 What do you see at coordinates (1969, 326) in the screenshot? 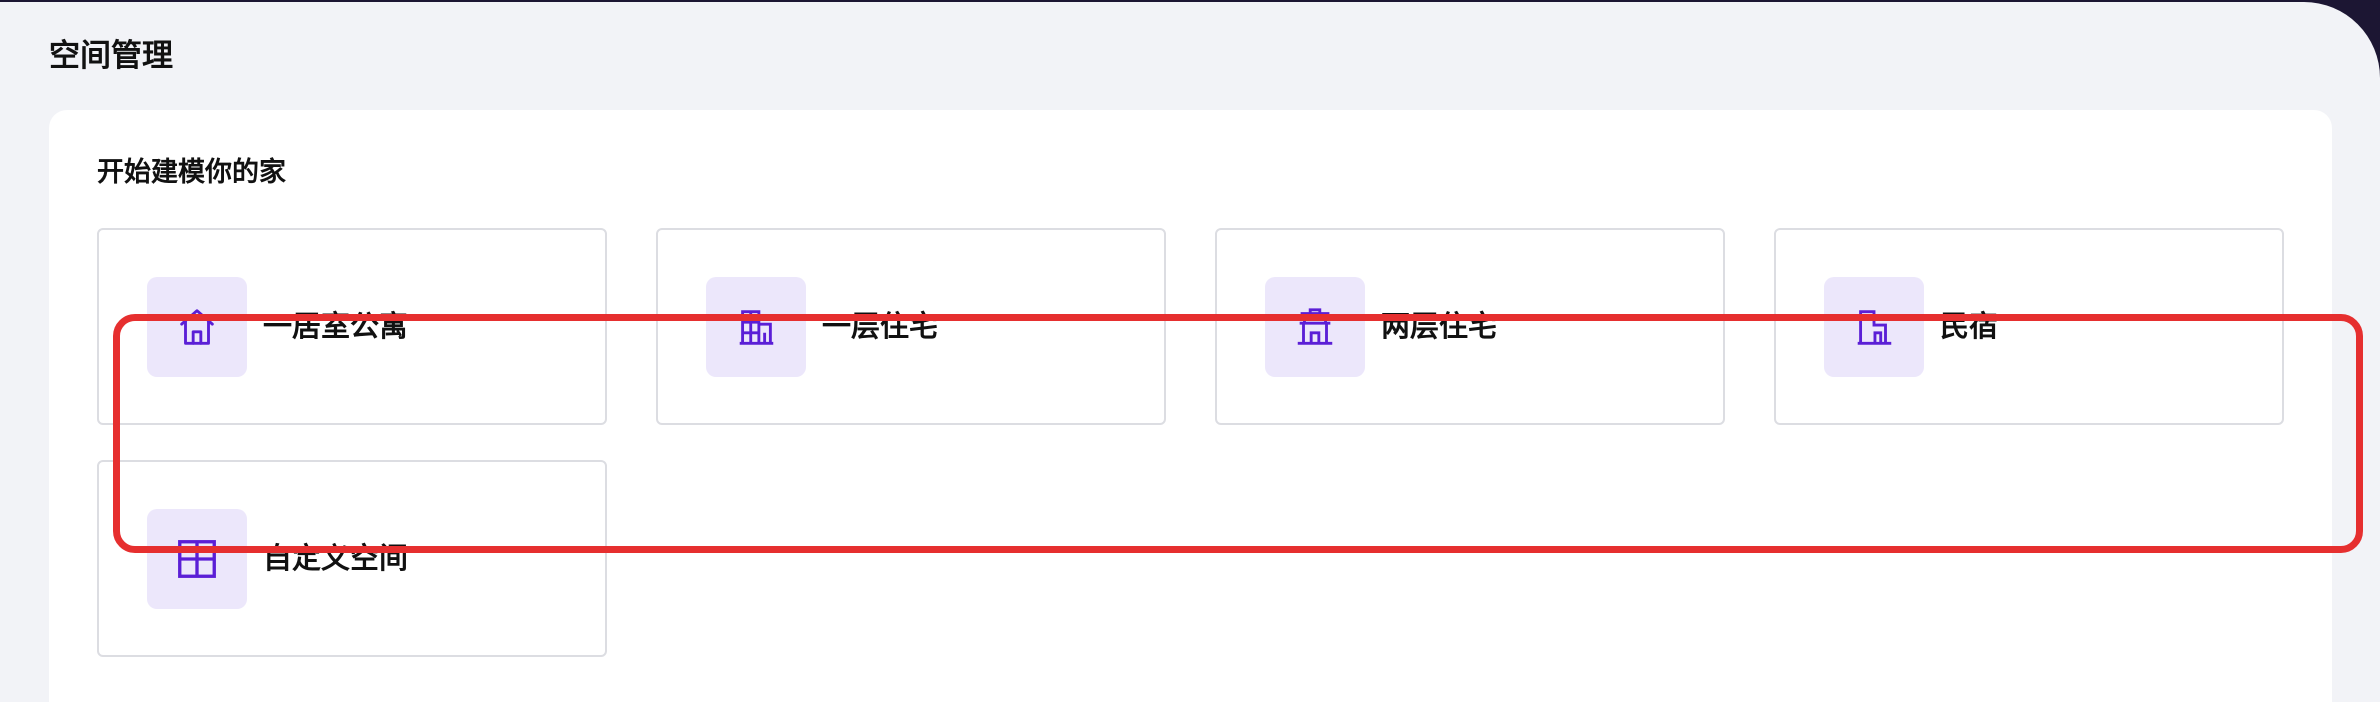
I see `template-label: 民宿` at bounding box center [1969, 326].